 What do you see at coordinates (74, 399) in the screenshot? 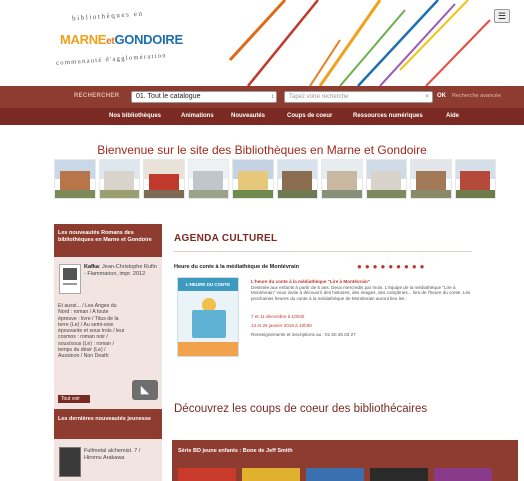
I see `voir-tout-button: Tout voir` at bounding box center [74, 399].